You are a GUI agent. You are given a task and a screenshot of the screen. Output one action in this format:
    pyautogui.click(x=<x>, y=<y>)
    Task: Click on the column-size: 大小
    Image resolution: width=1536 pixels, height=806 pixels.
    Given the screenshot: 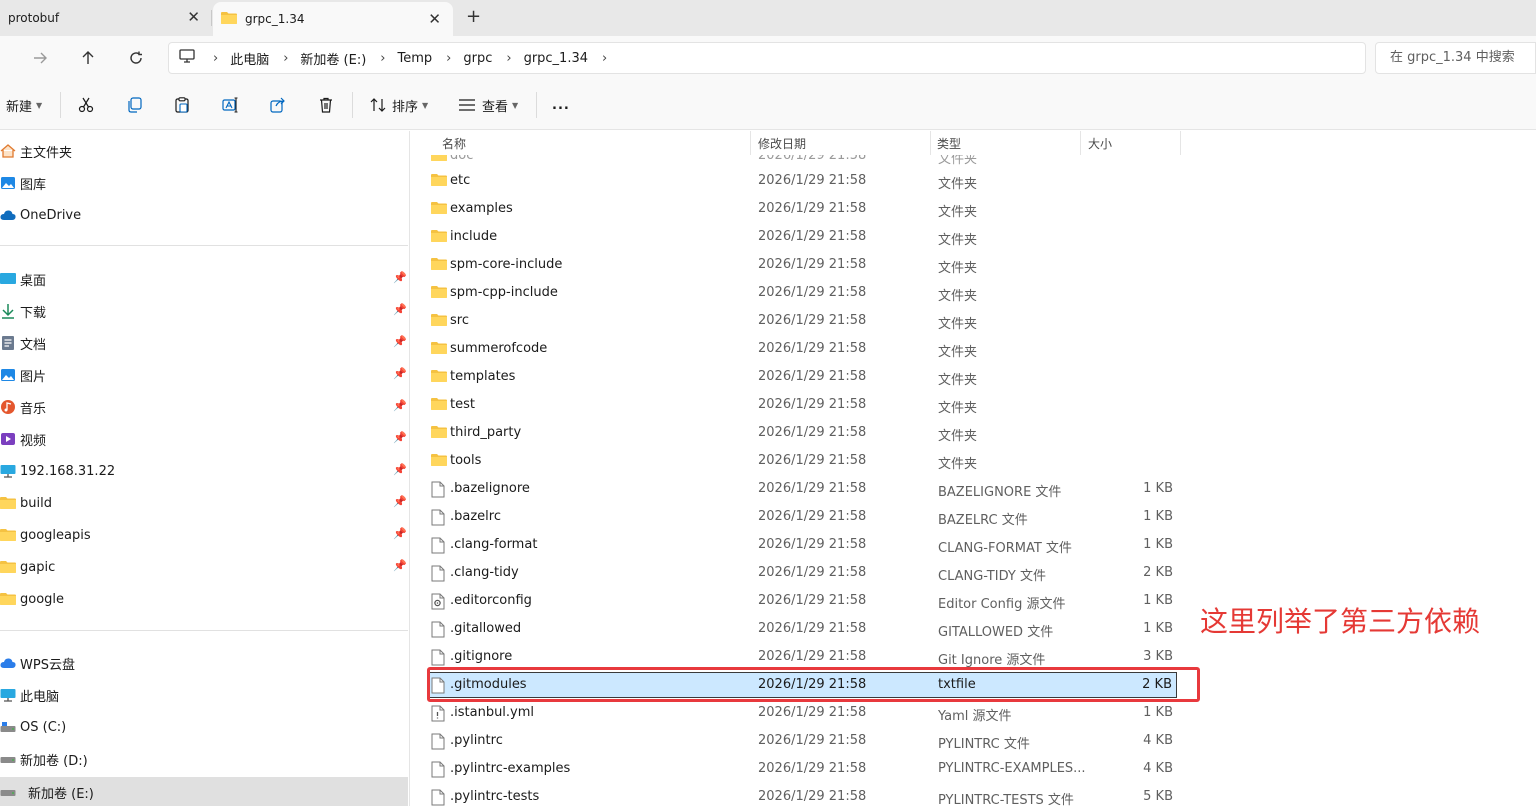 What is the action you would take?
    pyautogui.click(x=1100, y=143)
    